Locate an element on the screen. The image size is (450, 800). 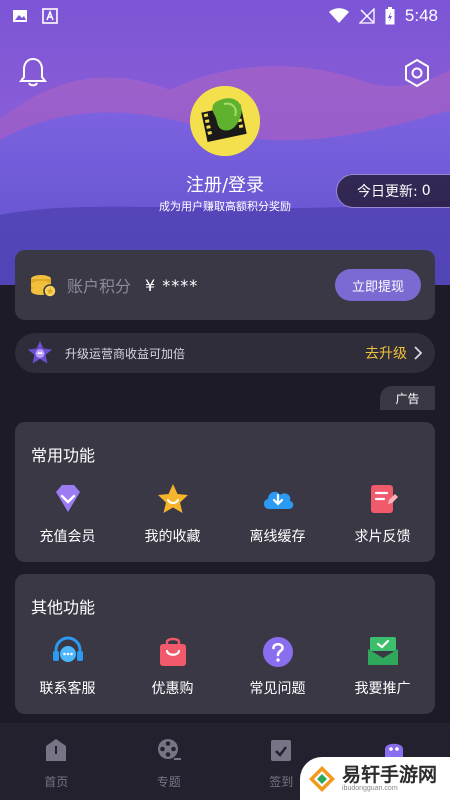
diamond-icon is located at coordinates (67, 498).